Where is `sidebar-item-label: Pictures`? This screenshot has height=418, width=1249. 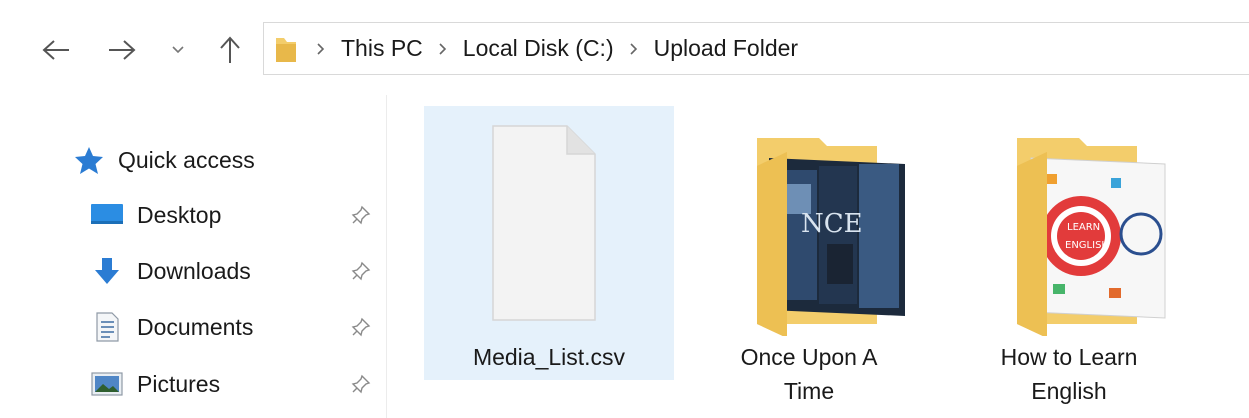
sidebar-item-label: Pictures is located at coordinates (179, 383).